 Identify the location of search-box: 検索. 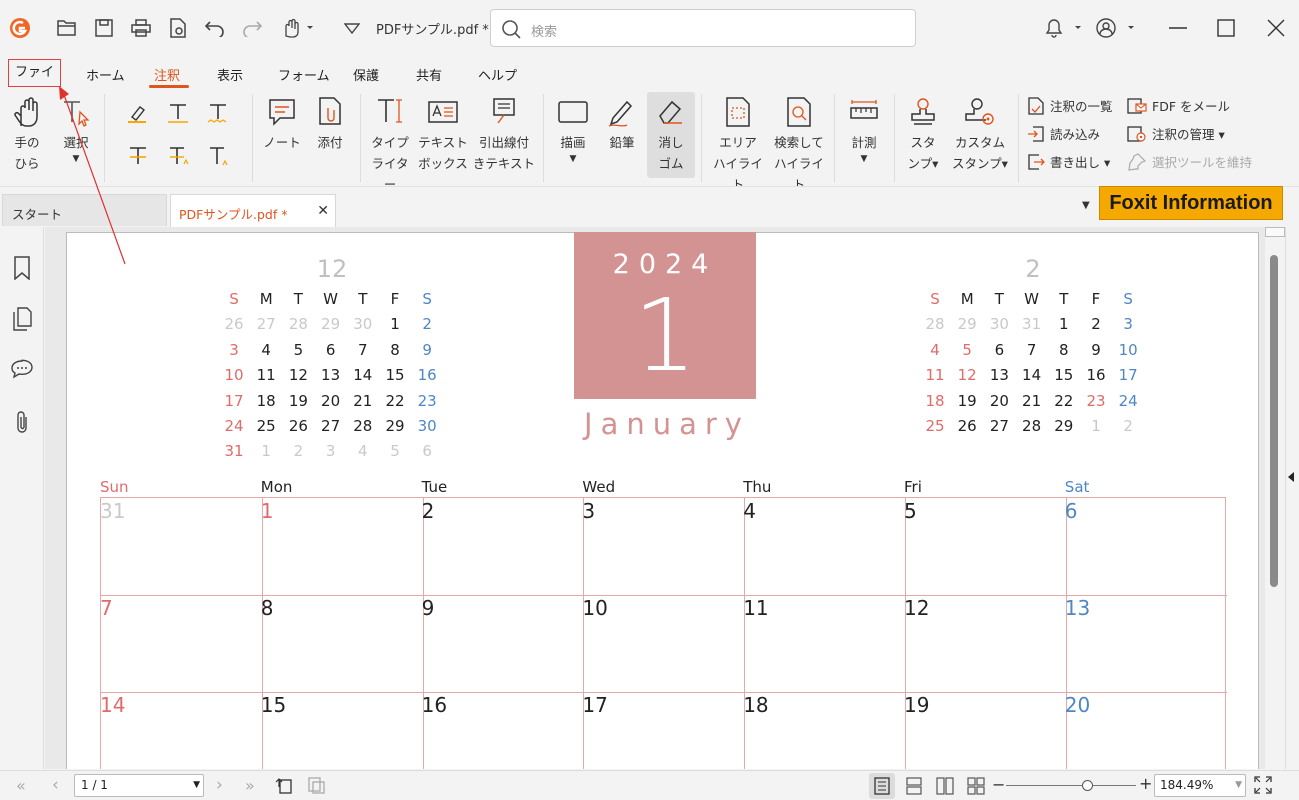
(703, 28).